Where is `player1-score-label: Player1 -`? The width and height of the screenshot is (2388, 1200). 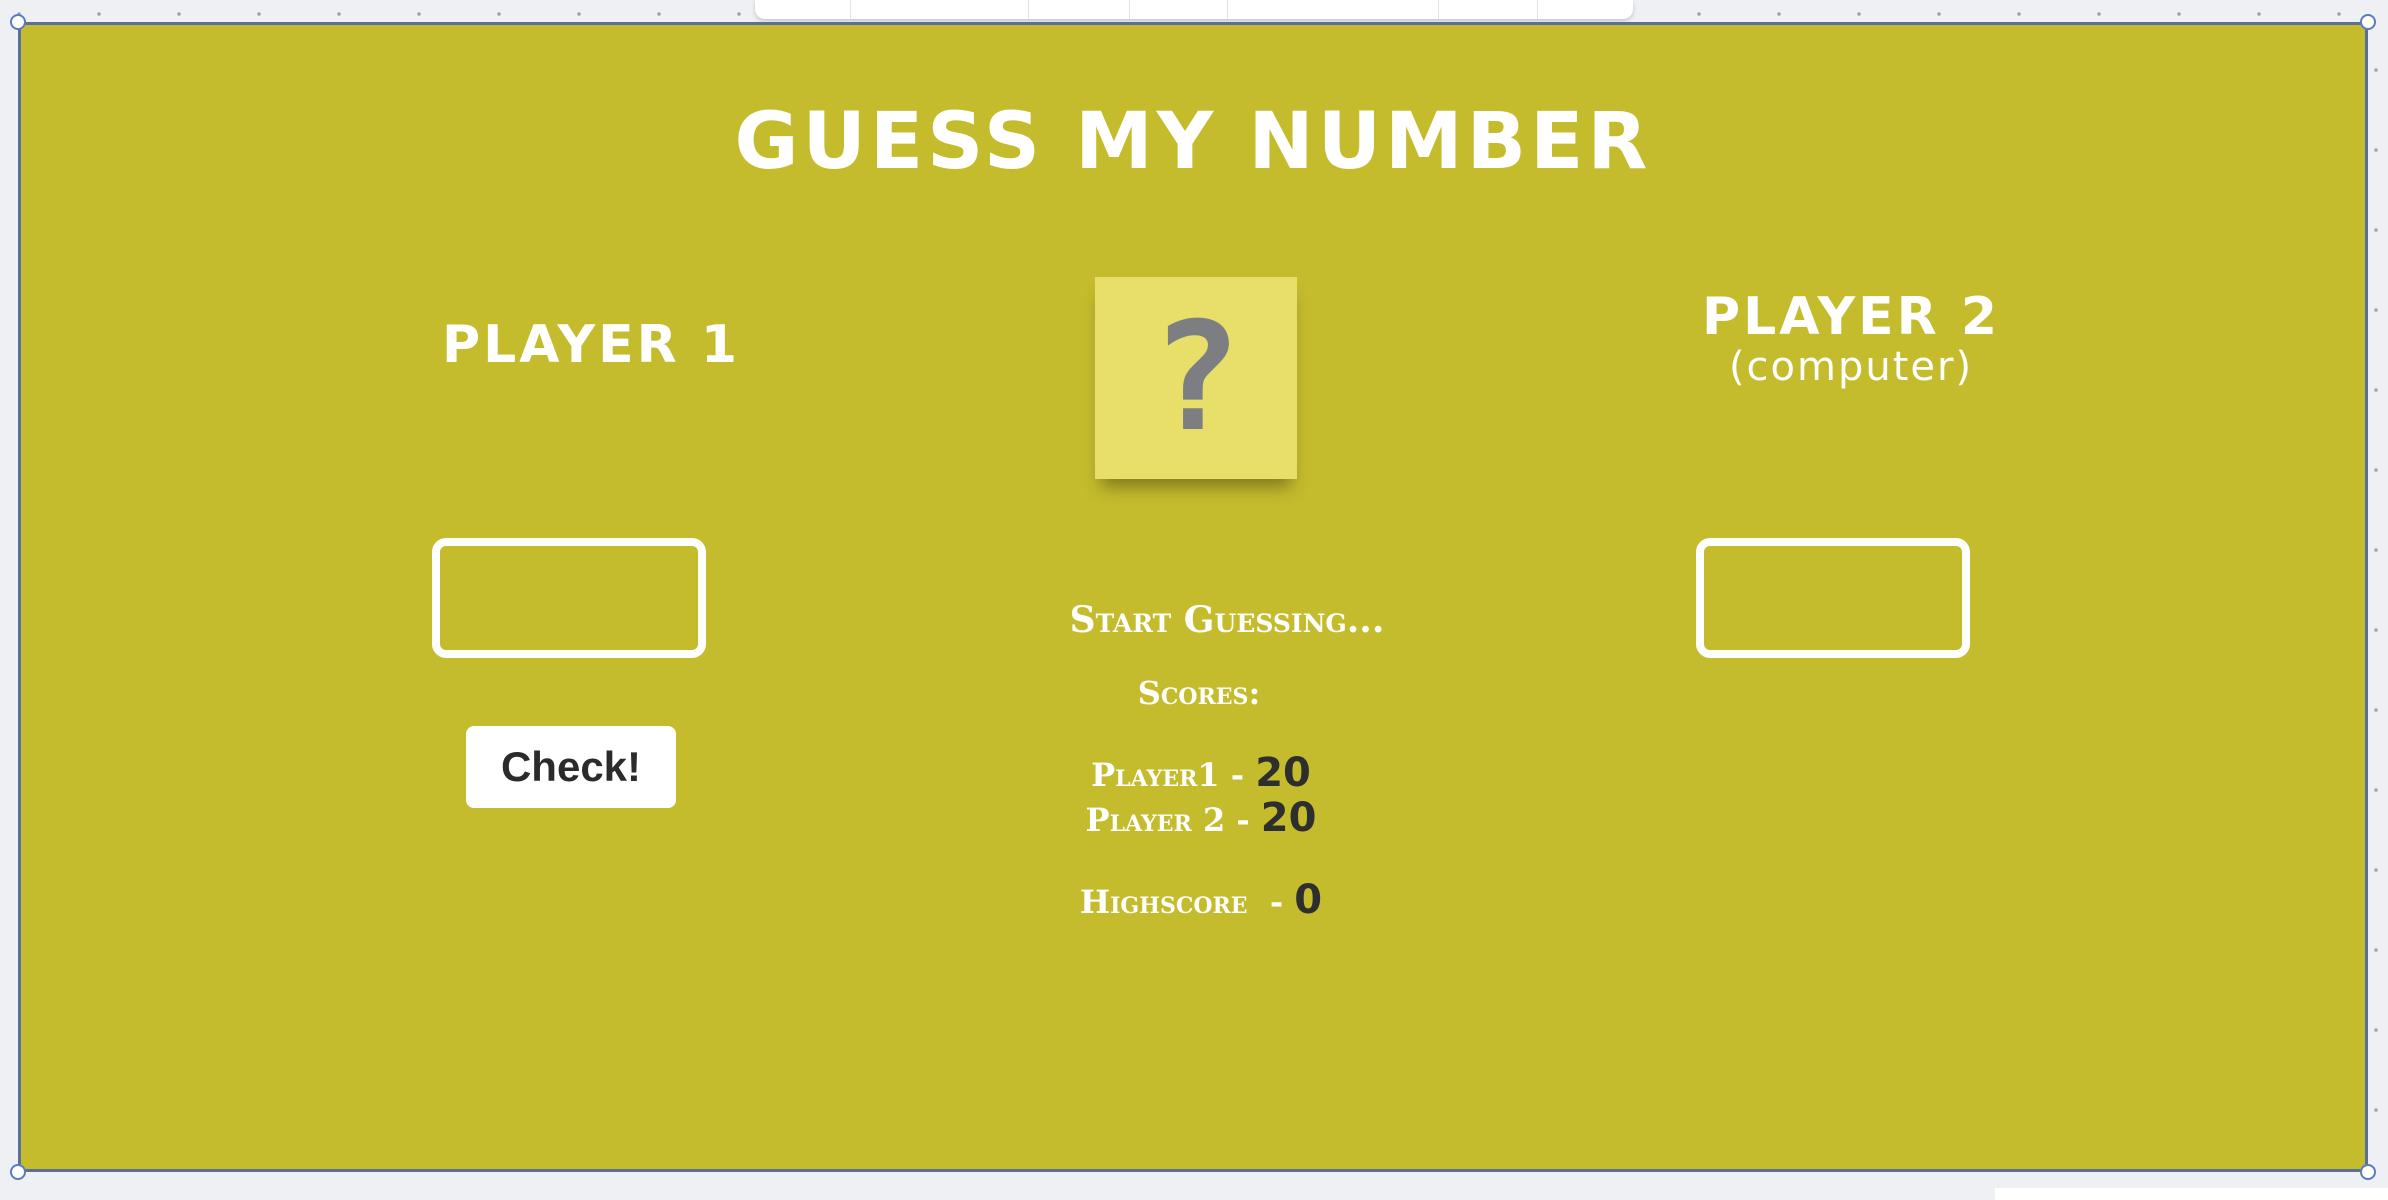 player1-score-label: Player1 - is located at coordinates (1173, 775).